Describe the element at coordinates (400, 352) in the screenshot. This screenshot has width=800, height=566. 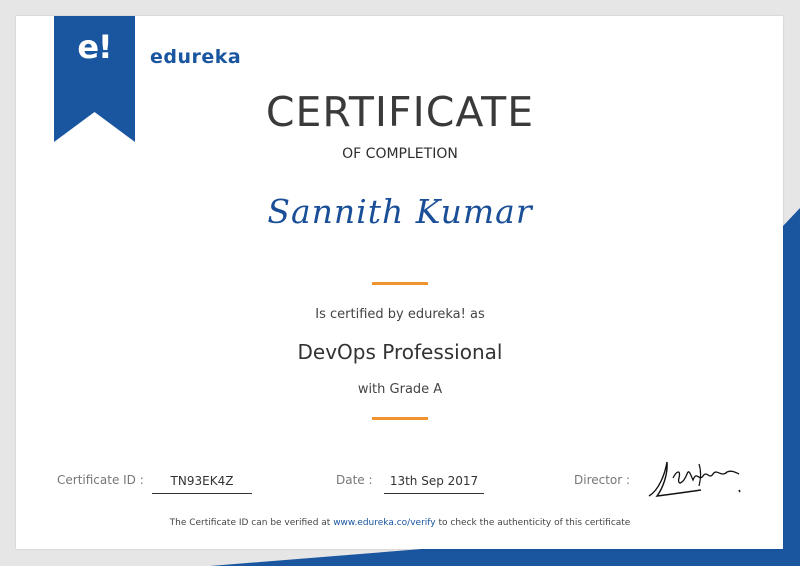
I see `course-name: DevOps Professional` at that location.